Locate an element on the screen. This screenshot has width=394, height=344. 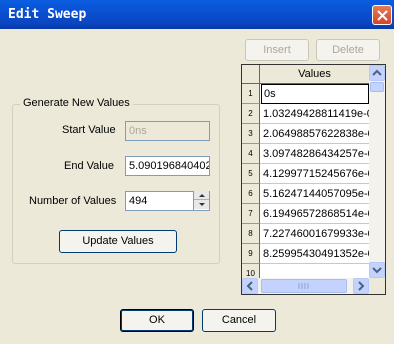
spin-down-button is located at coordinates (201, 204).